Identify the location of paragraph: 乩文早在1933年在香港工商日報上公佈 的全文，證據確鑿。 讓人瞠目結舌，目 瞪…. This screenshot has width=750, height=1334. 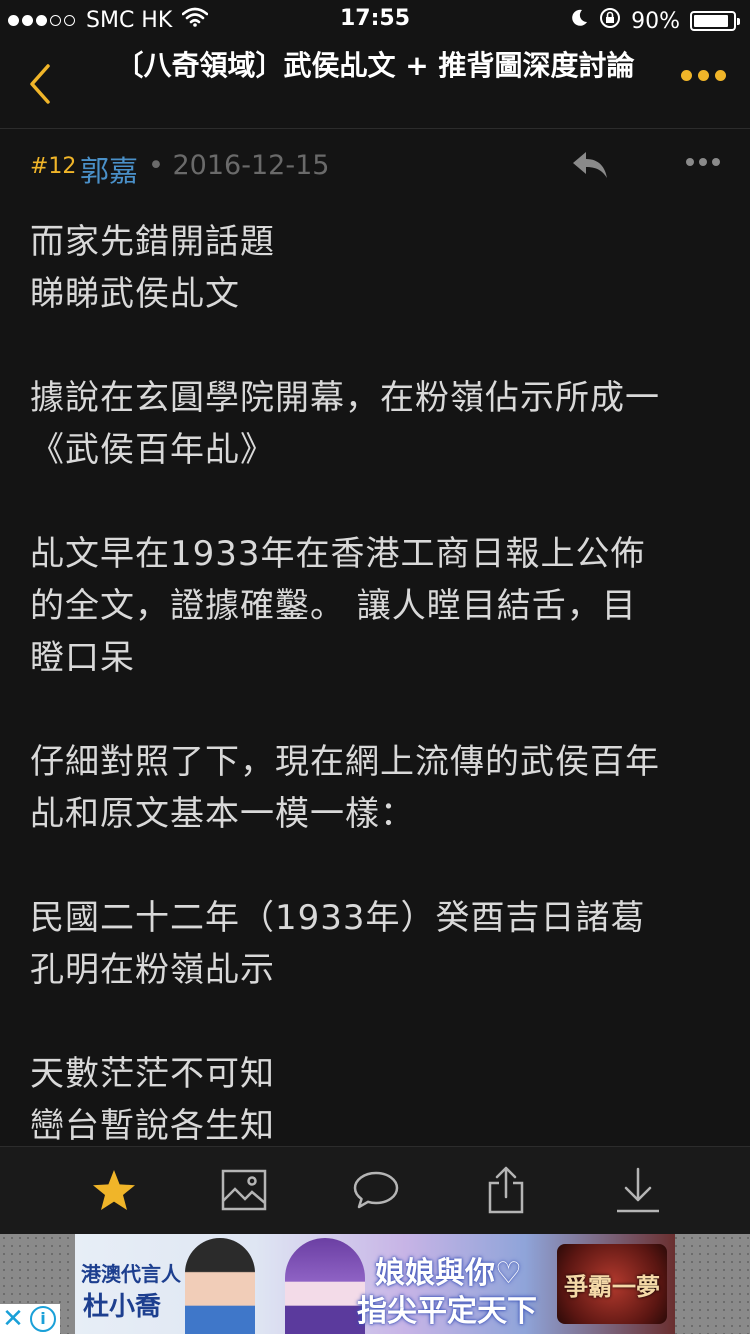
(380, 606).